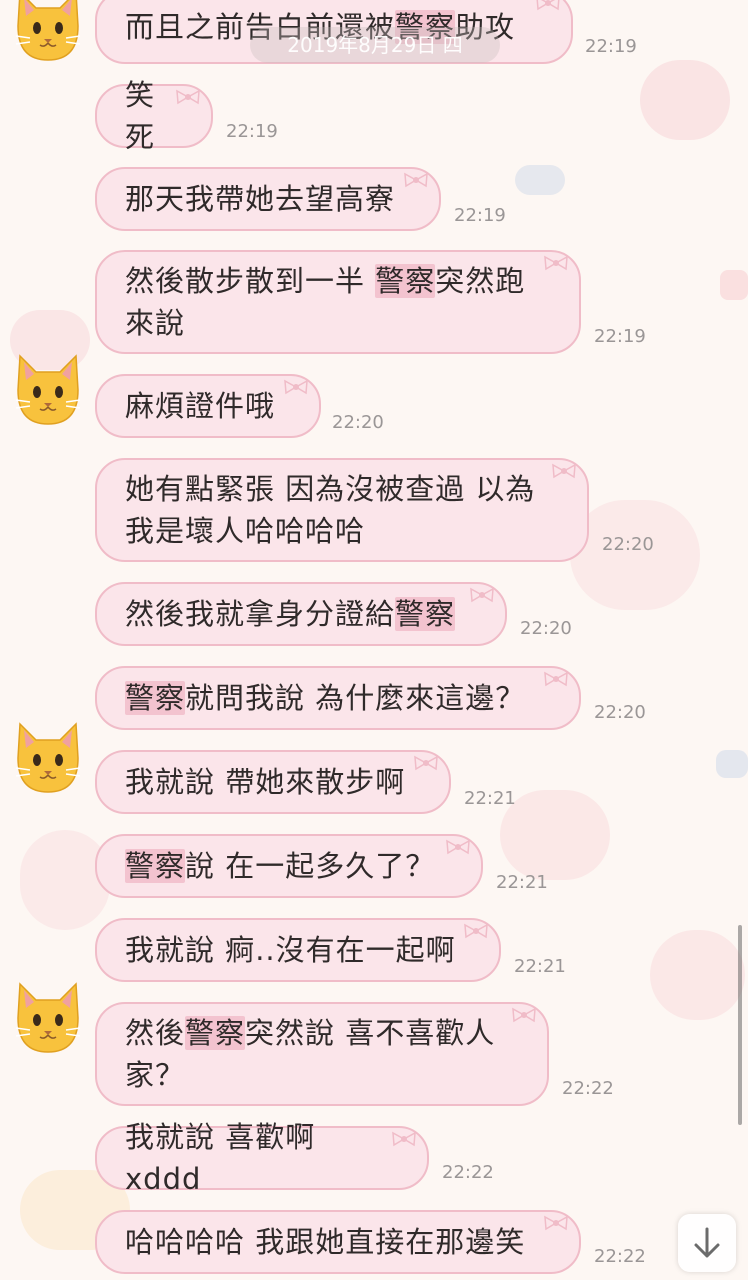 Image resolution: width=748 pixels, height=1280 pixels. I want to click on message-bubble: 我就說 帶她來散步啊, so click(273, 782).